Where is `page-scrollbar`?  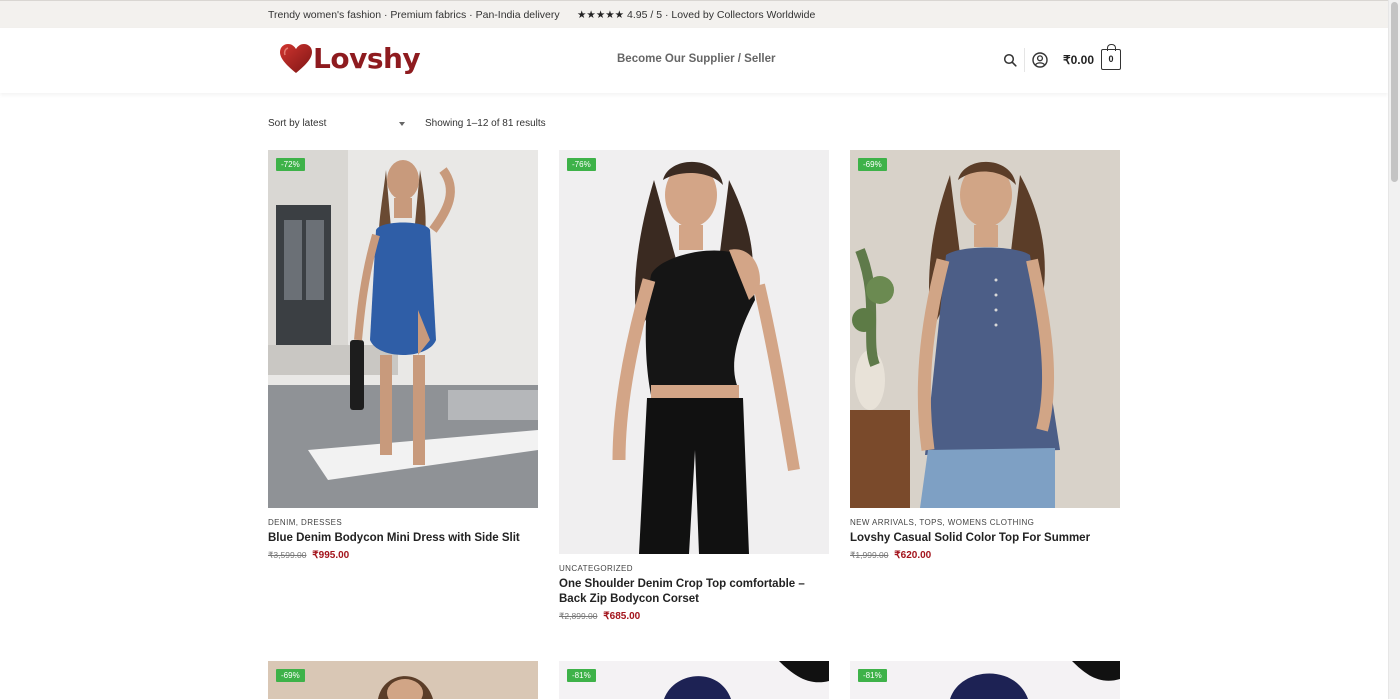
page-scrollbar is located at coordinates (1394, 349).